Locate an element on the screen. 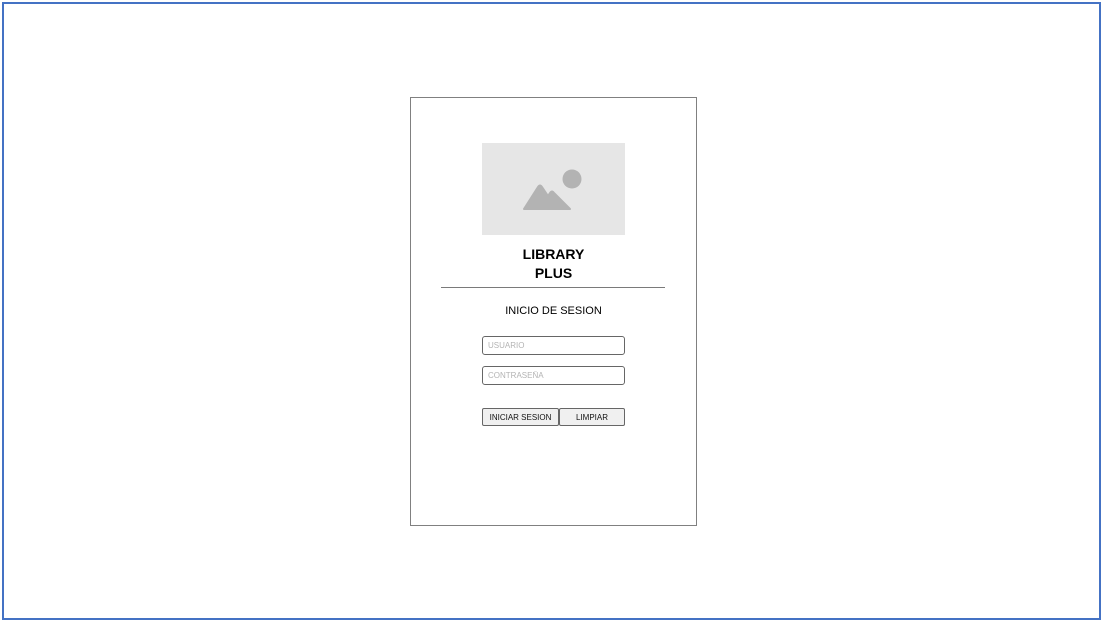 The width and height of the screenshot is (1101, 620). divider is located at coordinates (553, 287).